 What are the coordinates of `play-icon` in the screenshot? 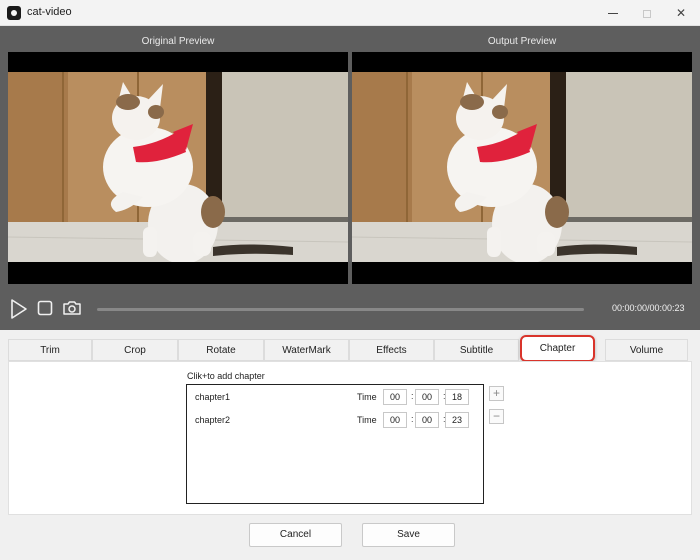 It's located at (19, 309).